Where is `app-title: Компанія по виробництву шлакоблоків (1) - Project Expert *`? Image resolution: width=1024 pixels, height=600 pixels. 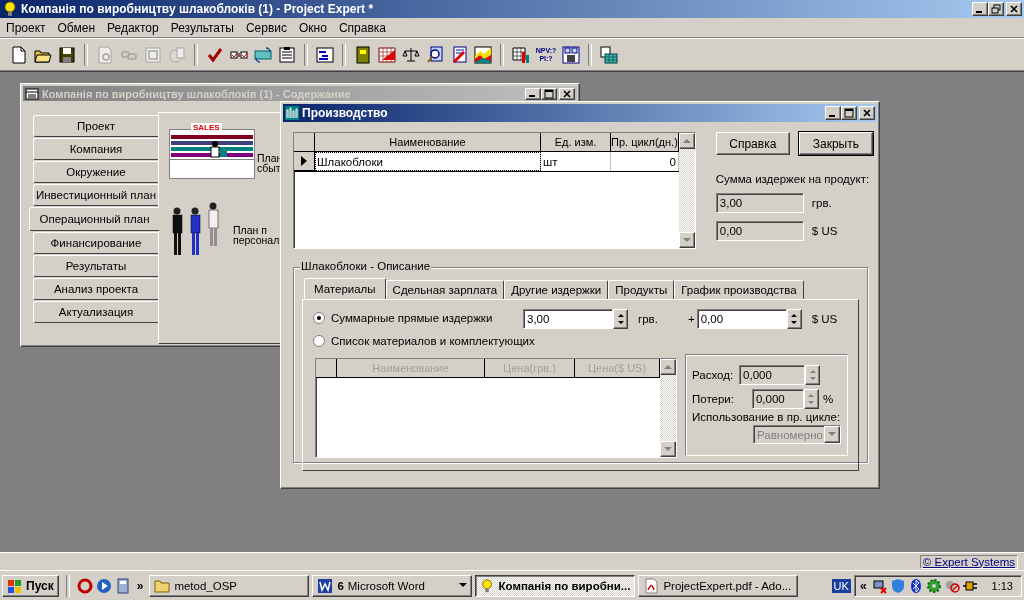 app-title: Компанія по виробництву шлакоблоків (1) - Project Expert * is located at coordinates (197, 9).